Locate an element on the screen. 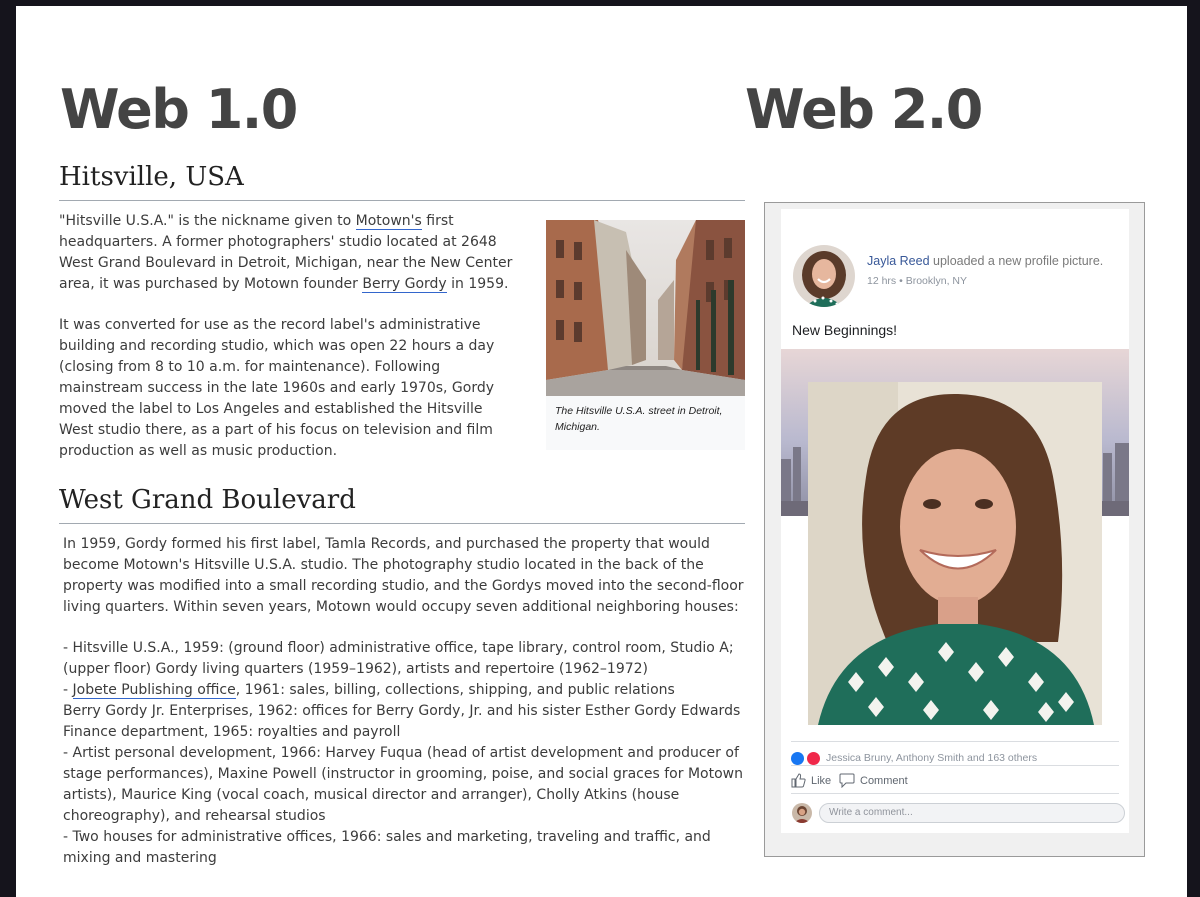 The height and width of the screenshot is (897, 1200). web2-heading: Web 2.0 is located at coordinates (864, 109).